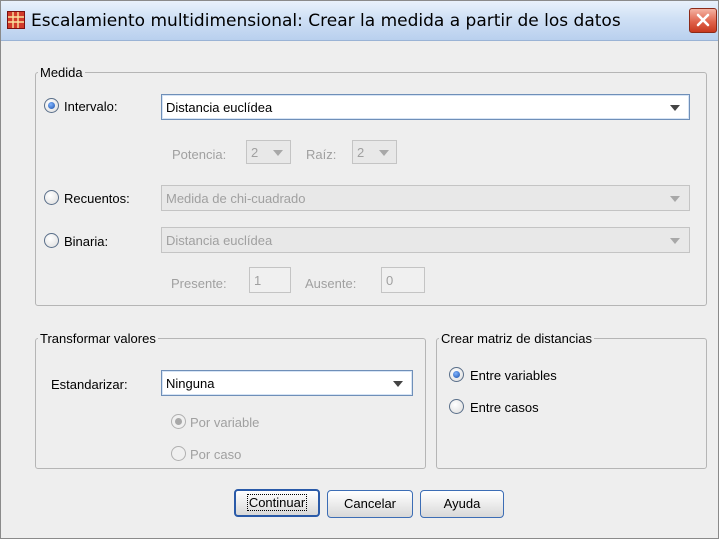  I want to click on binary-label: Binaria:, so click(86, 241).